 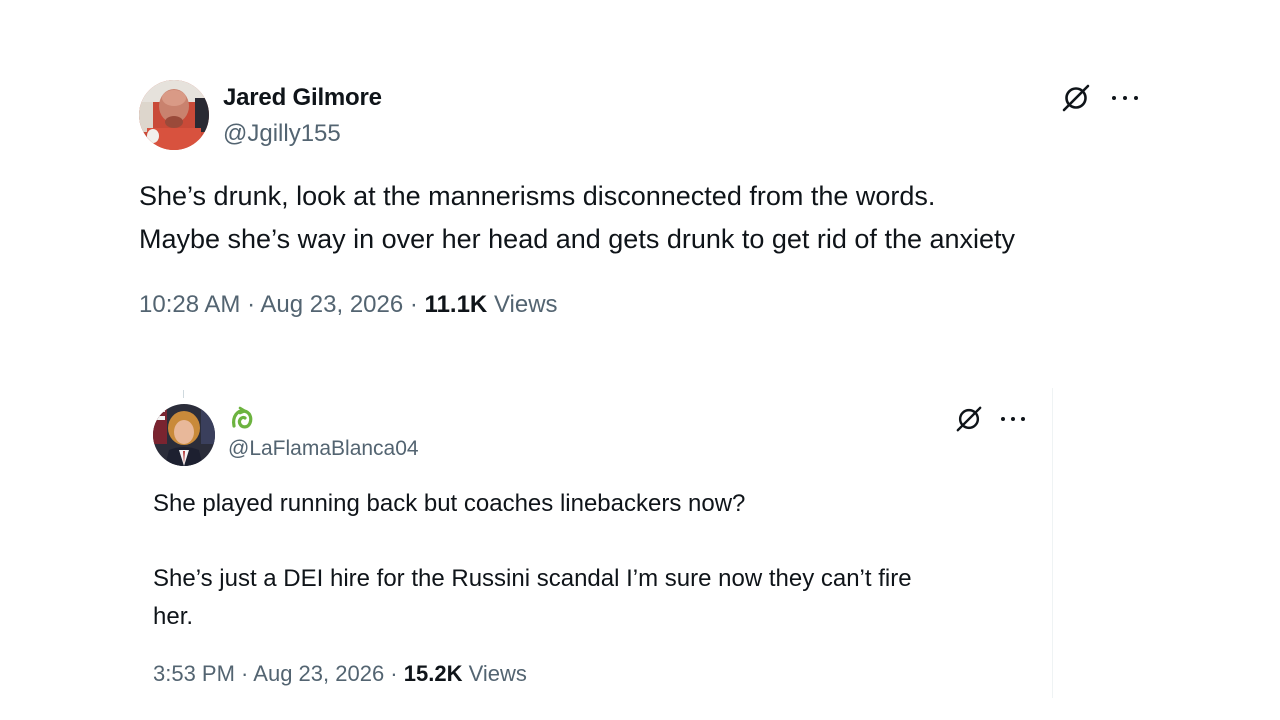 What do you see at coordinates (433, 673) in the screenshot?
I see `views-count: 15.2K` at bounding box center [433, 673].